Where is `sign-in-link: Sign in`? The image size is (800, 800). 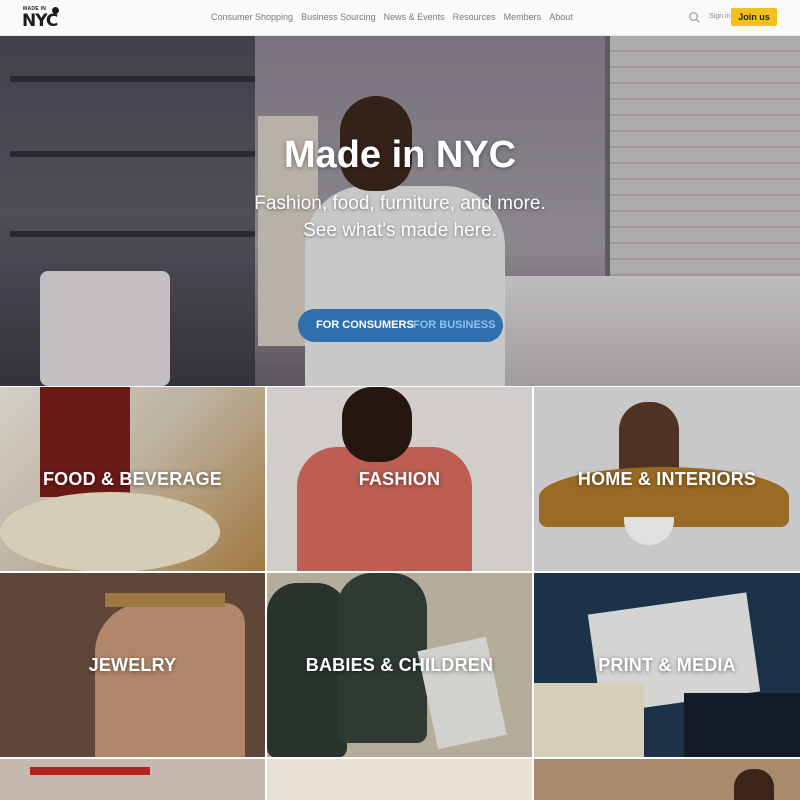 sign-in-link: Sign in is located at coordinates (719, 16).